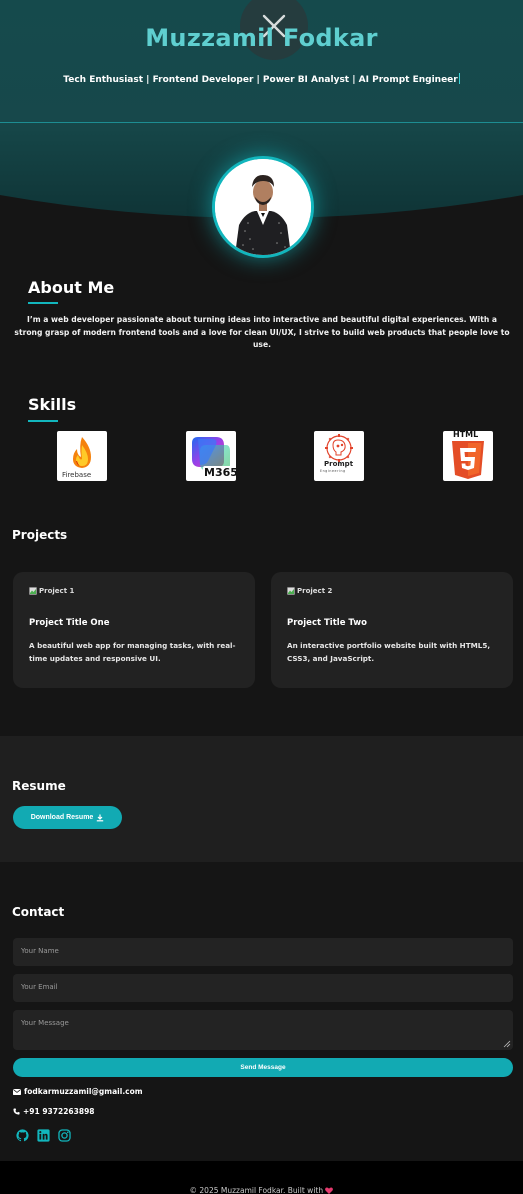 The image size is (523, 1194). What do you see at coordinates (507, 1044) in the screenshot?
I see `resize-handle-icon` at bounding box center [507, 1044].